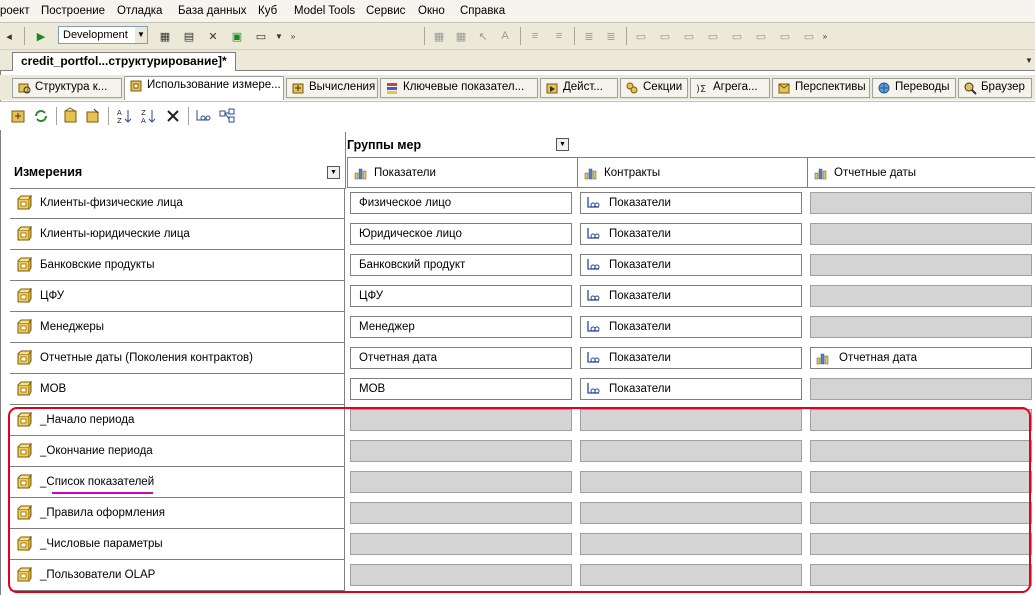 The image size is (1035, 595). Describe the element at coordinates (461, 203) in the screenshot. I see `relationship-cell: Физическое лицо` at that location.